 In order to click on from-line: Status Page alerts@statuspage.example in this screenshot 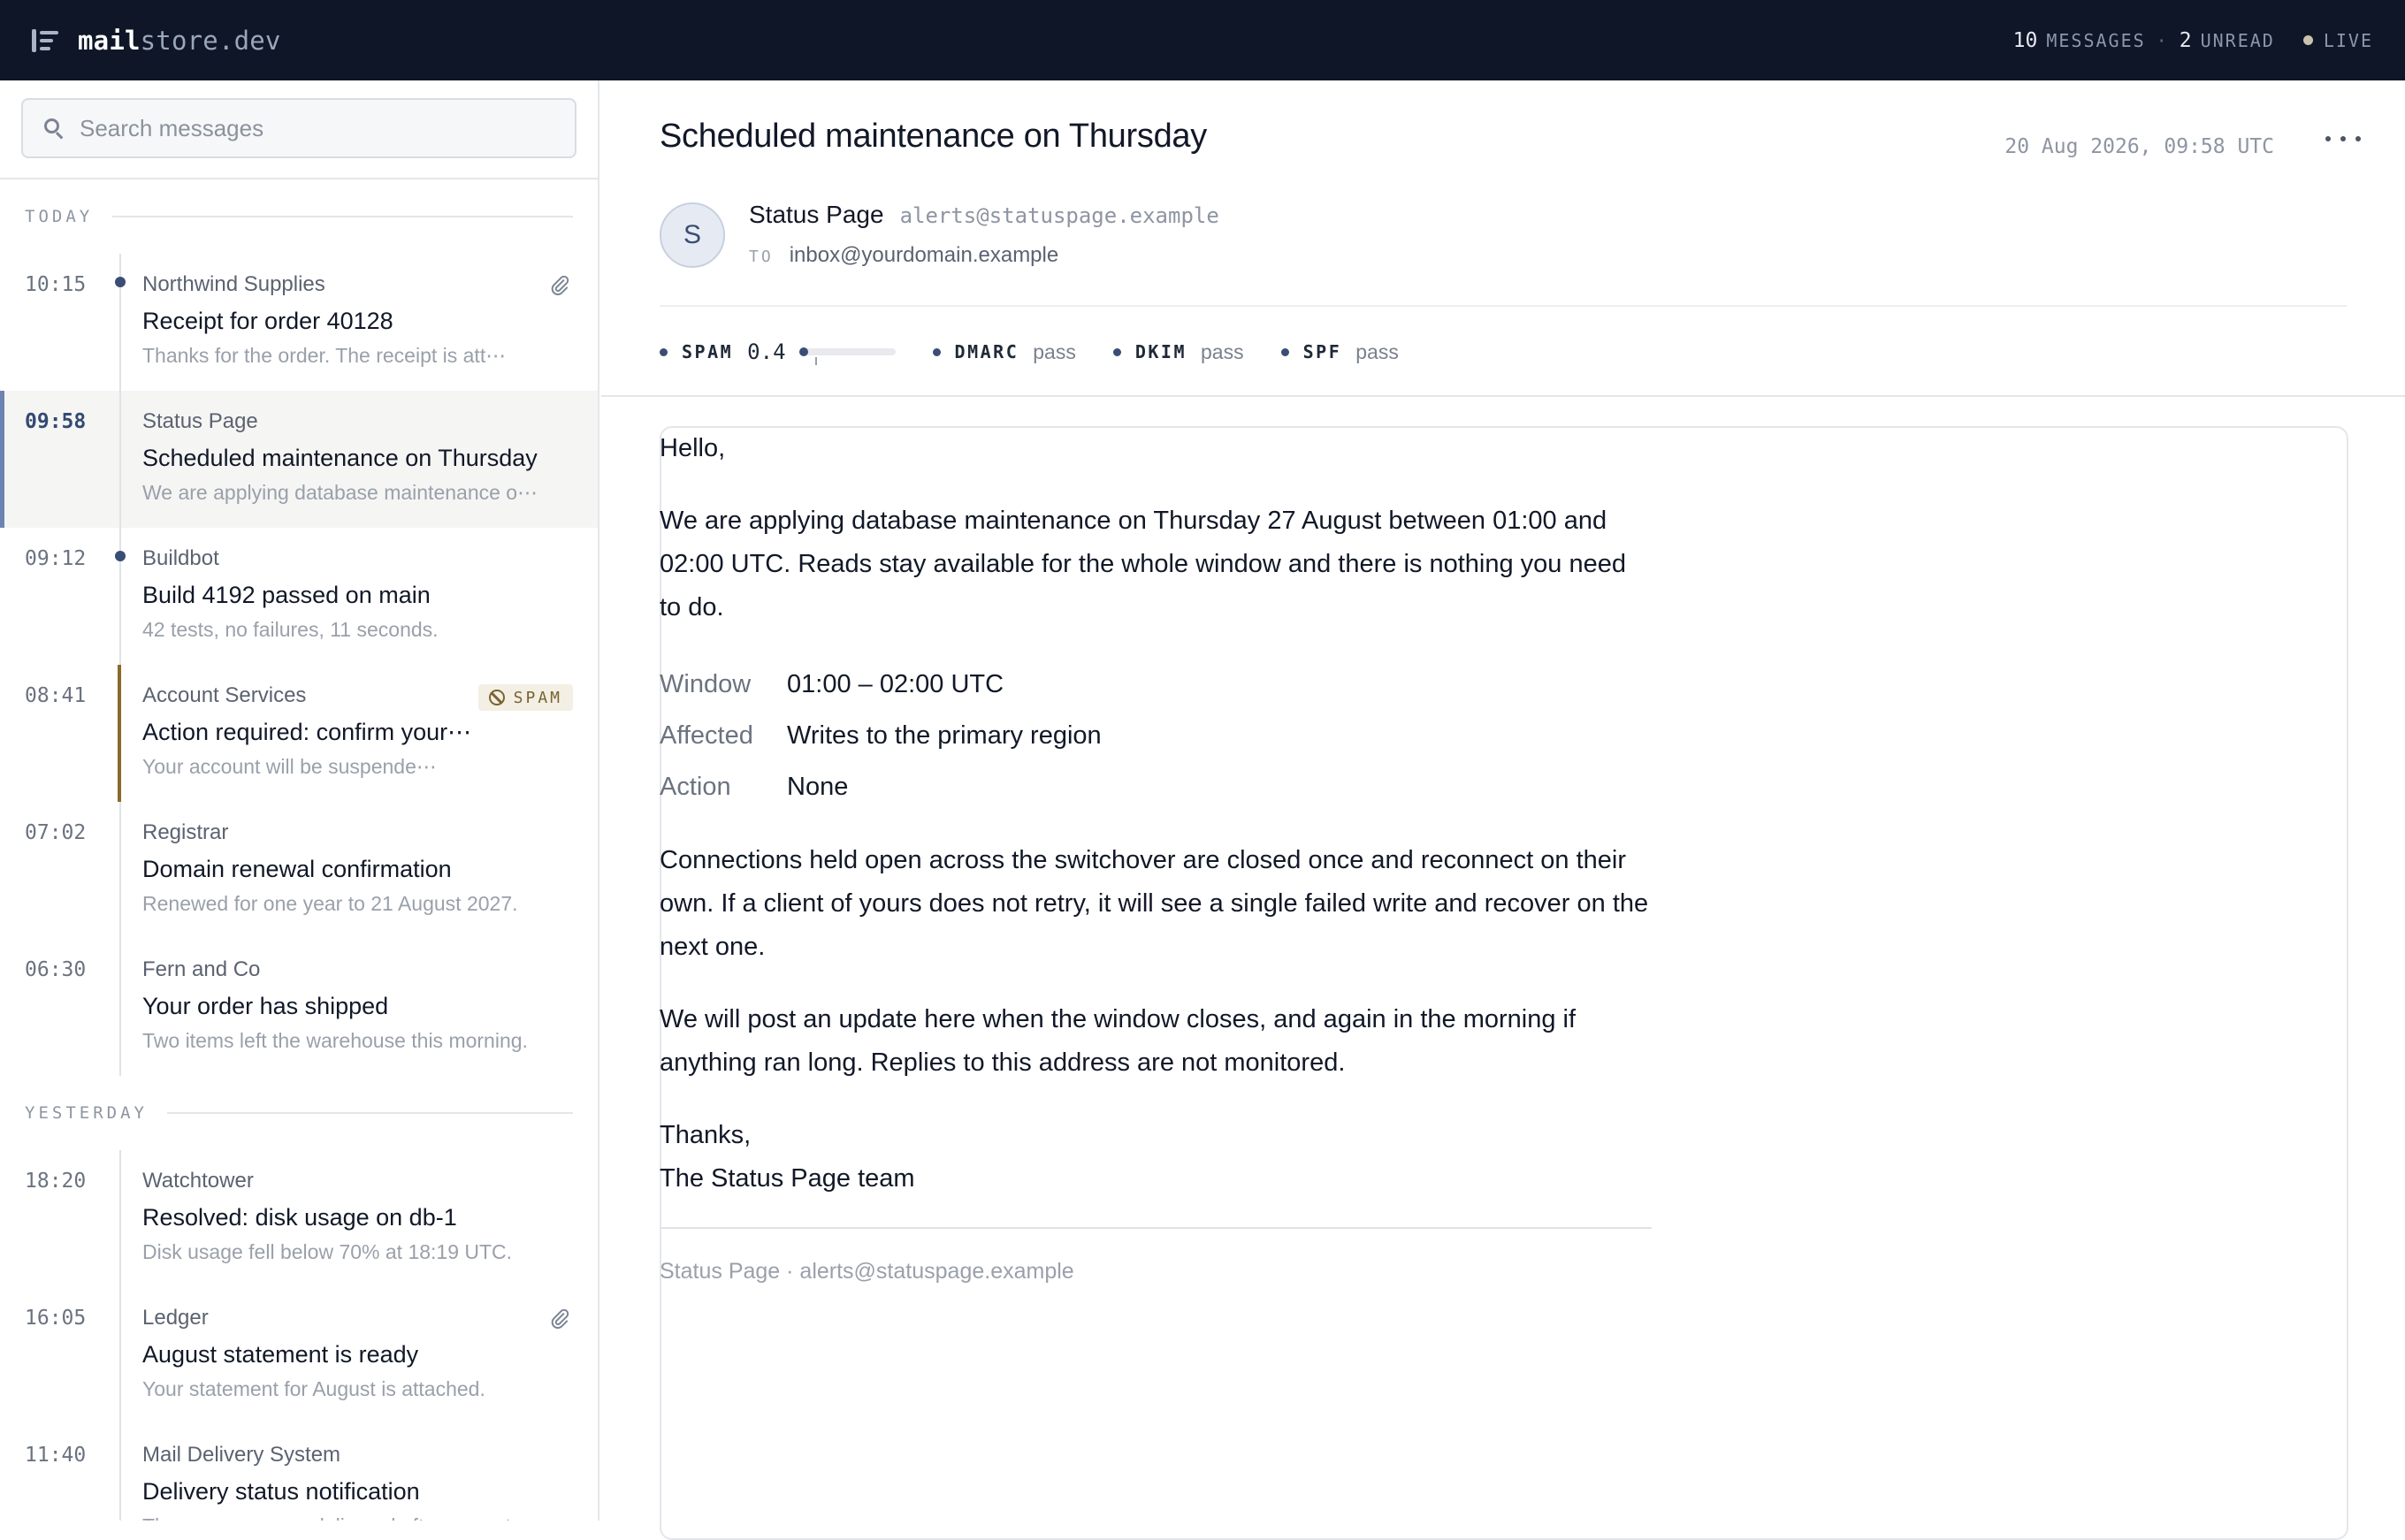, I will do `click(984, 215)`.